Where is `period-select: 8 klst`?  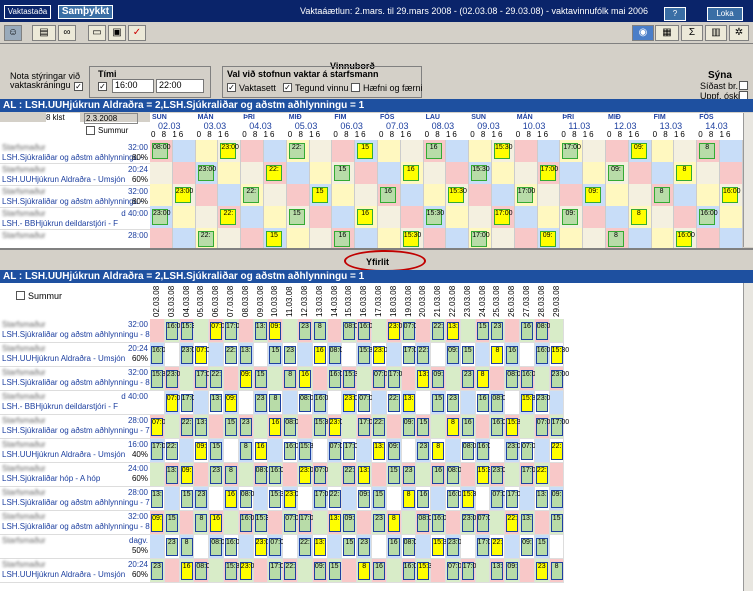 period-select: 8 klst is located at coordinates (63, 118).